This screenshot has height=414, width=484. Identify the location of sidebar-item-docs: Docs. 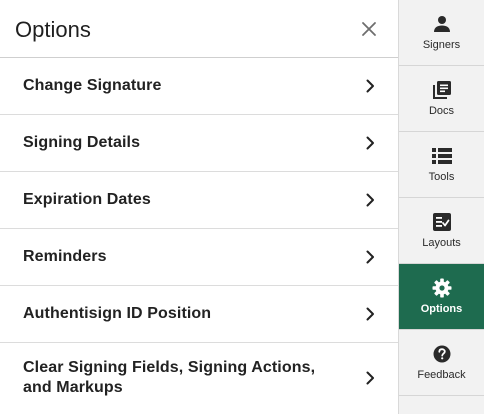
(441, 99).